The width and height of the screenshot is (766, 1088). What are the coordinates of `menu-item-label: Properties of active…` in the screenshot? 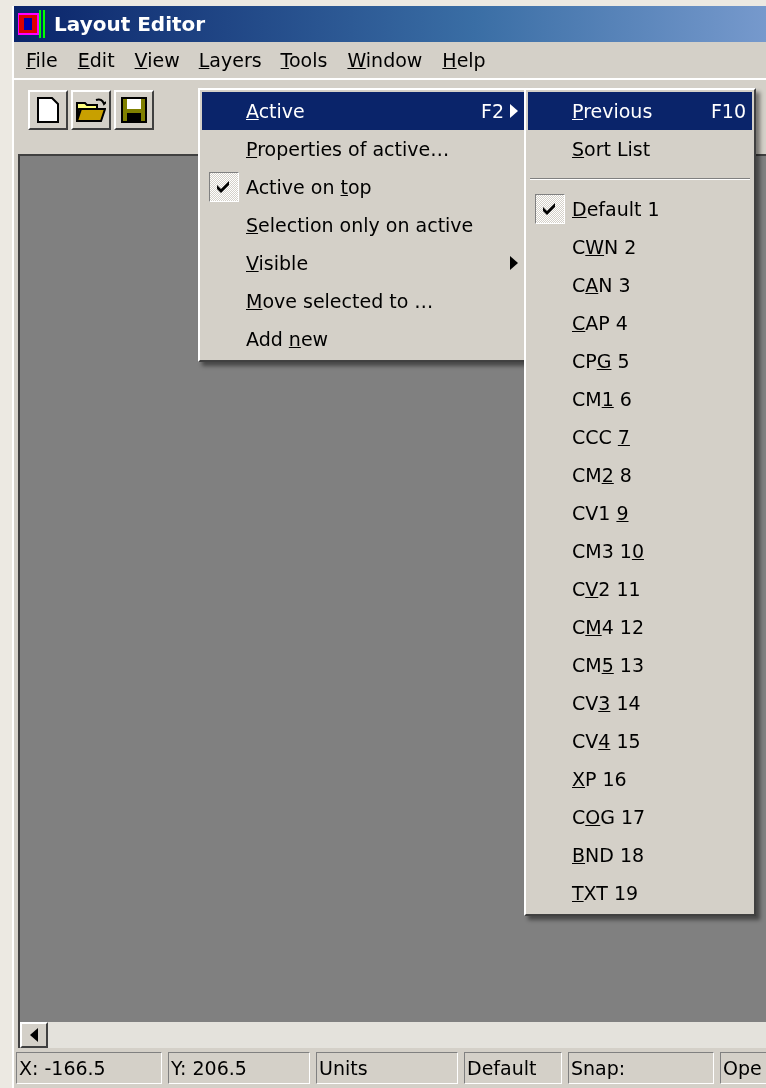 It's located at (348, 149).